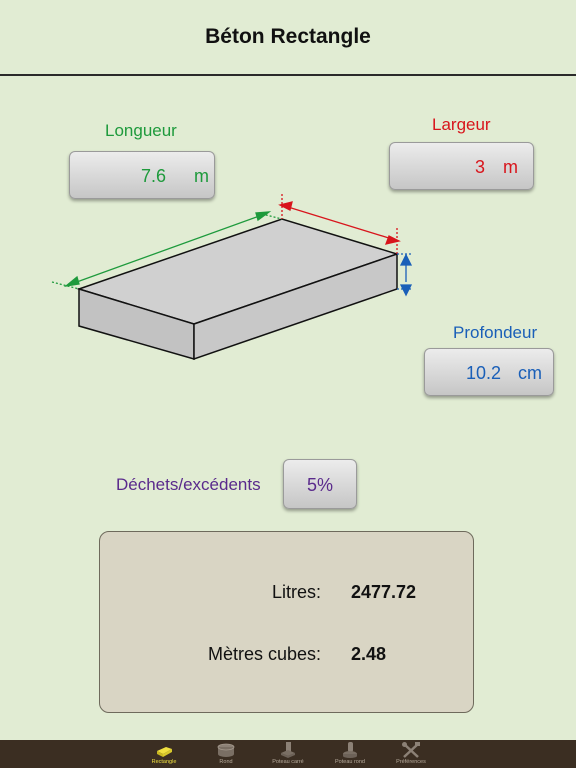 This screenshot has height=768, width=576. Describe the element at coordinates (411, 762) in the screenshot. I see `tab-preferences-label: Préférences` at that location.